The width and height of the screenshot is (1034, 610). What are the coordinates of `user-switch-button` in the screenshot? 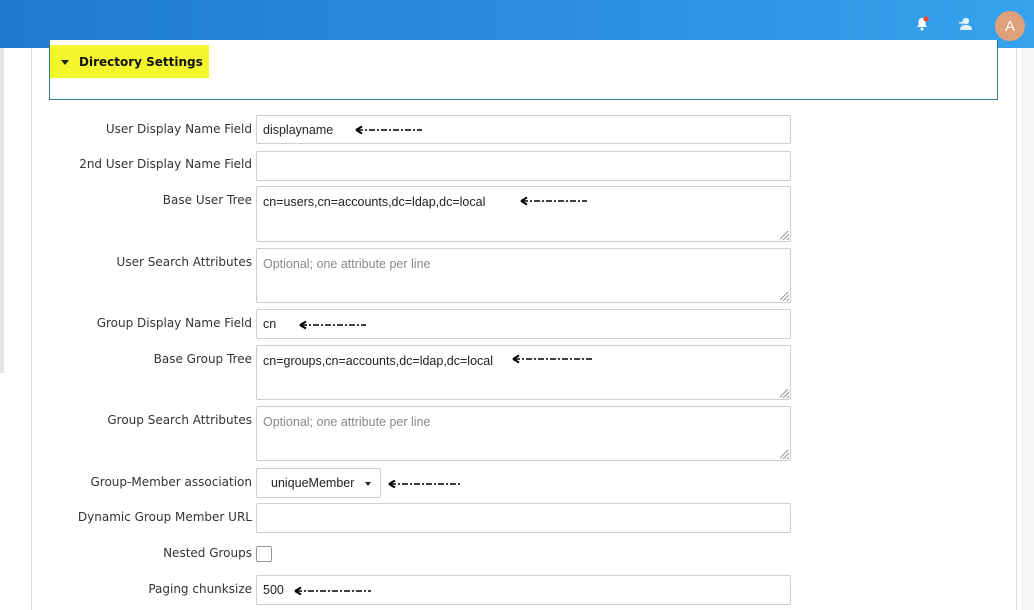 It's located at (966, 24).